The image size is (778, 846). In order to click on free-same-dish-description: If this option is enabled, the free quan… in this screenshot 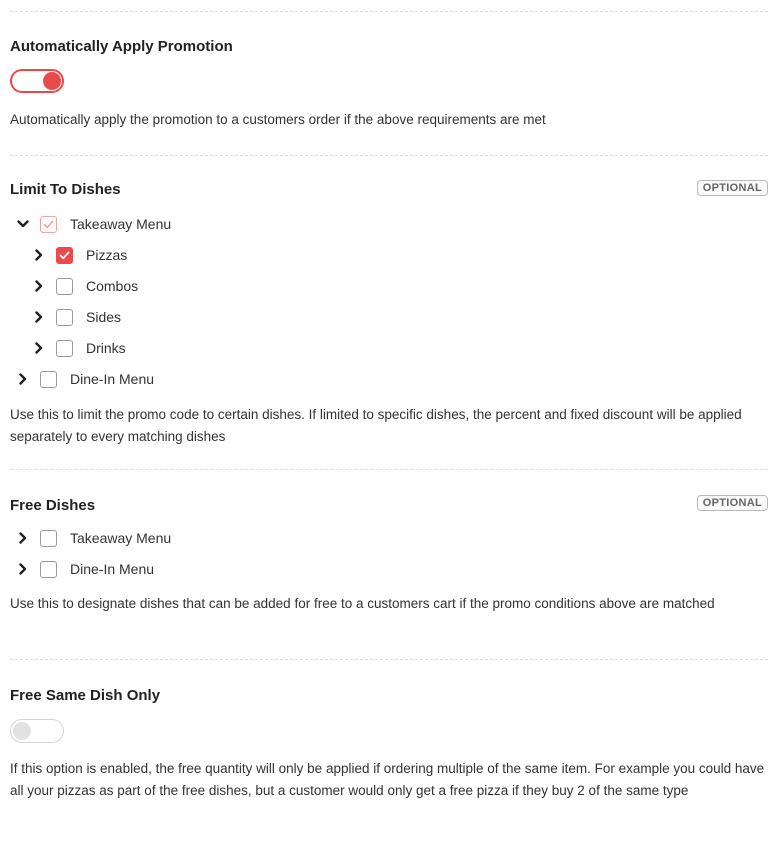, I will do `click(387, 779)`.